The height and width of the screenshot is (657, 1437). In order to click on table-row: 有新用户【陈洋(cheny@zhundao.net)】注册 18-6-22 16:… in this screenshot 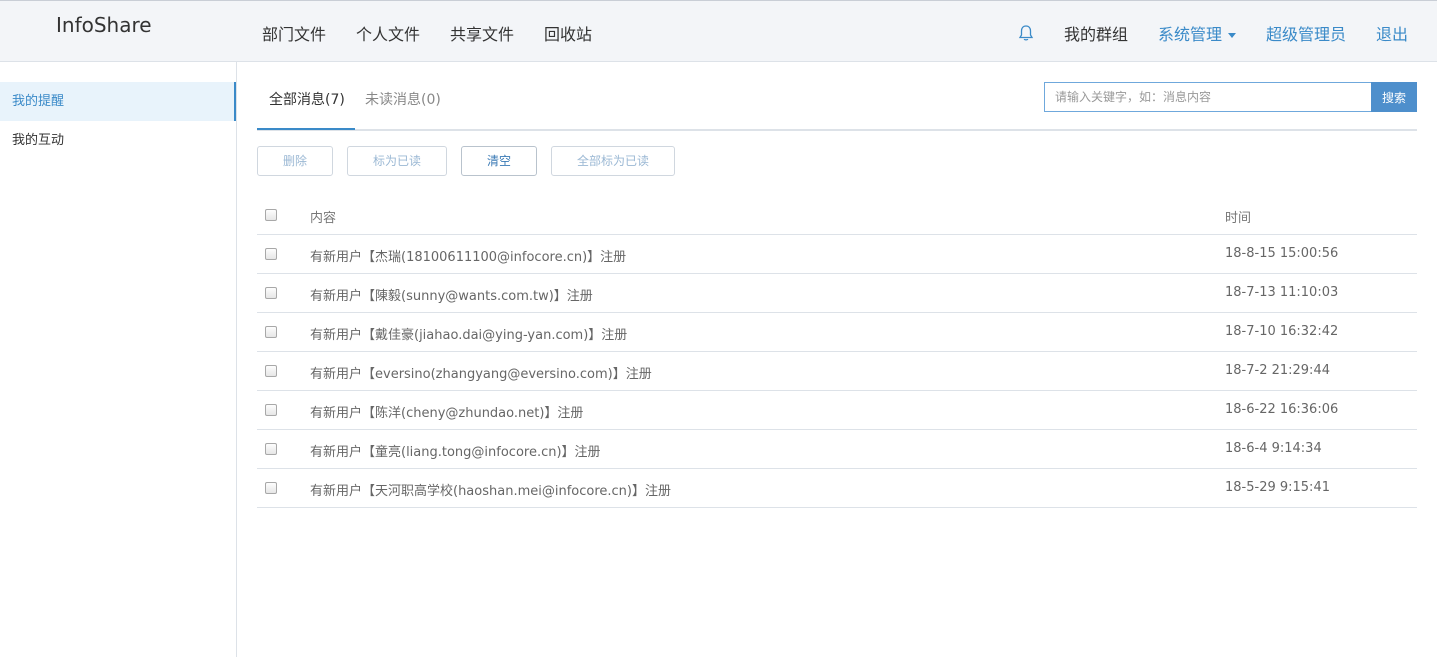, I will do `click(837, 410)`.